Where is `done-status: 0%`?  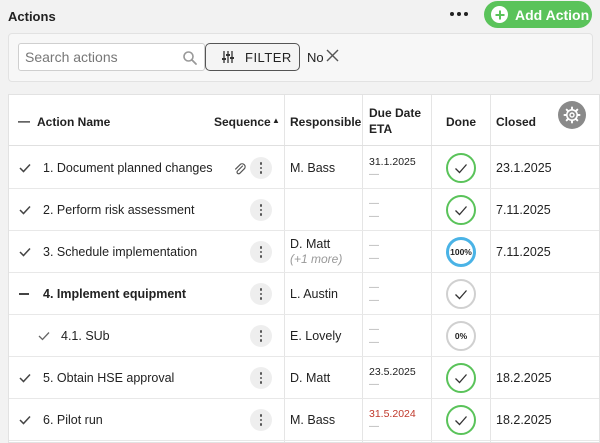
done-status: 0% is located at coordinates (461, 336).